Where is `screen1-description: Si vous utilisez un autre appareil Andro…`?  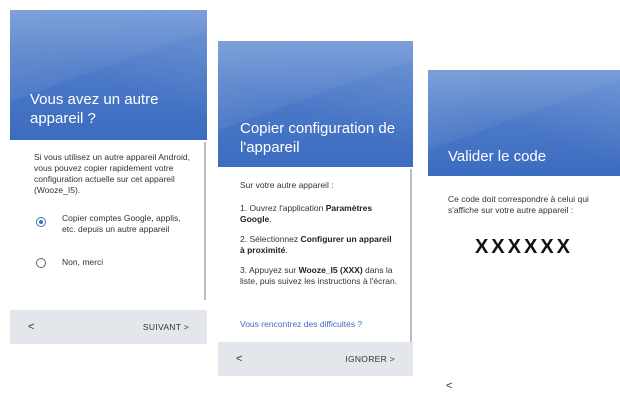
screen1-description: Si vous utilisez un autre appareil Andro… is located at coordinates (112, 173).